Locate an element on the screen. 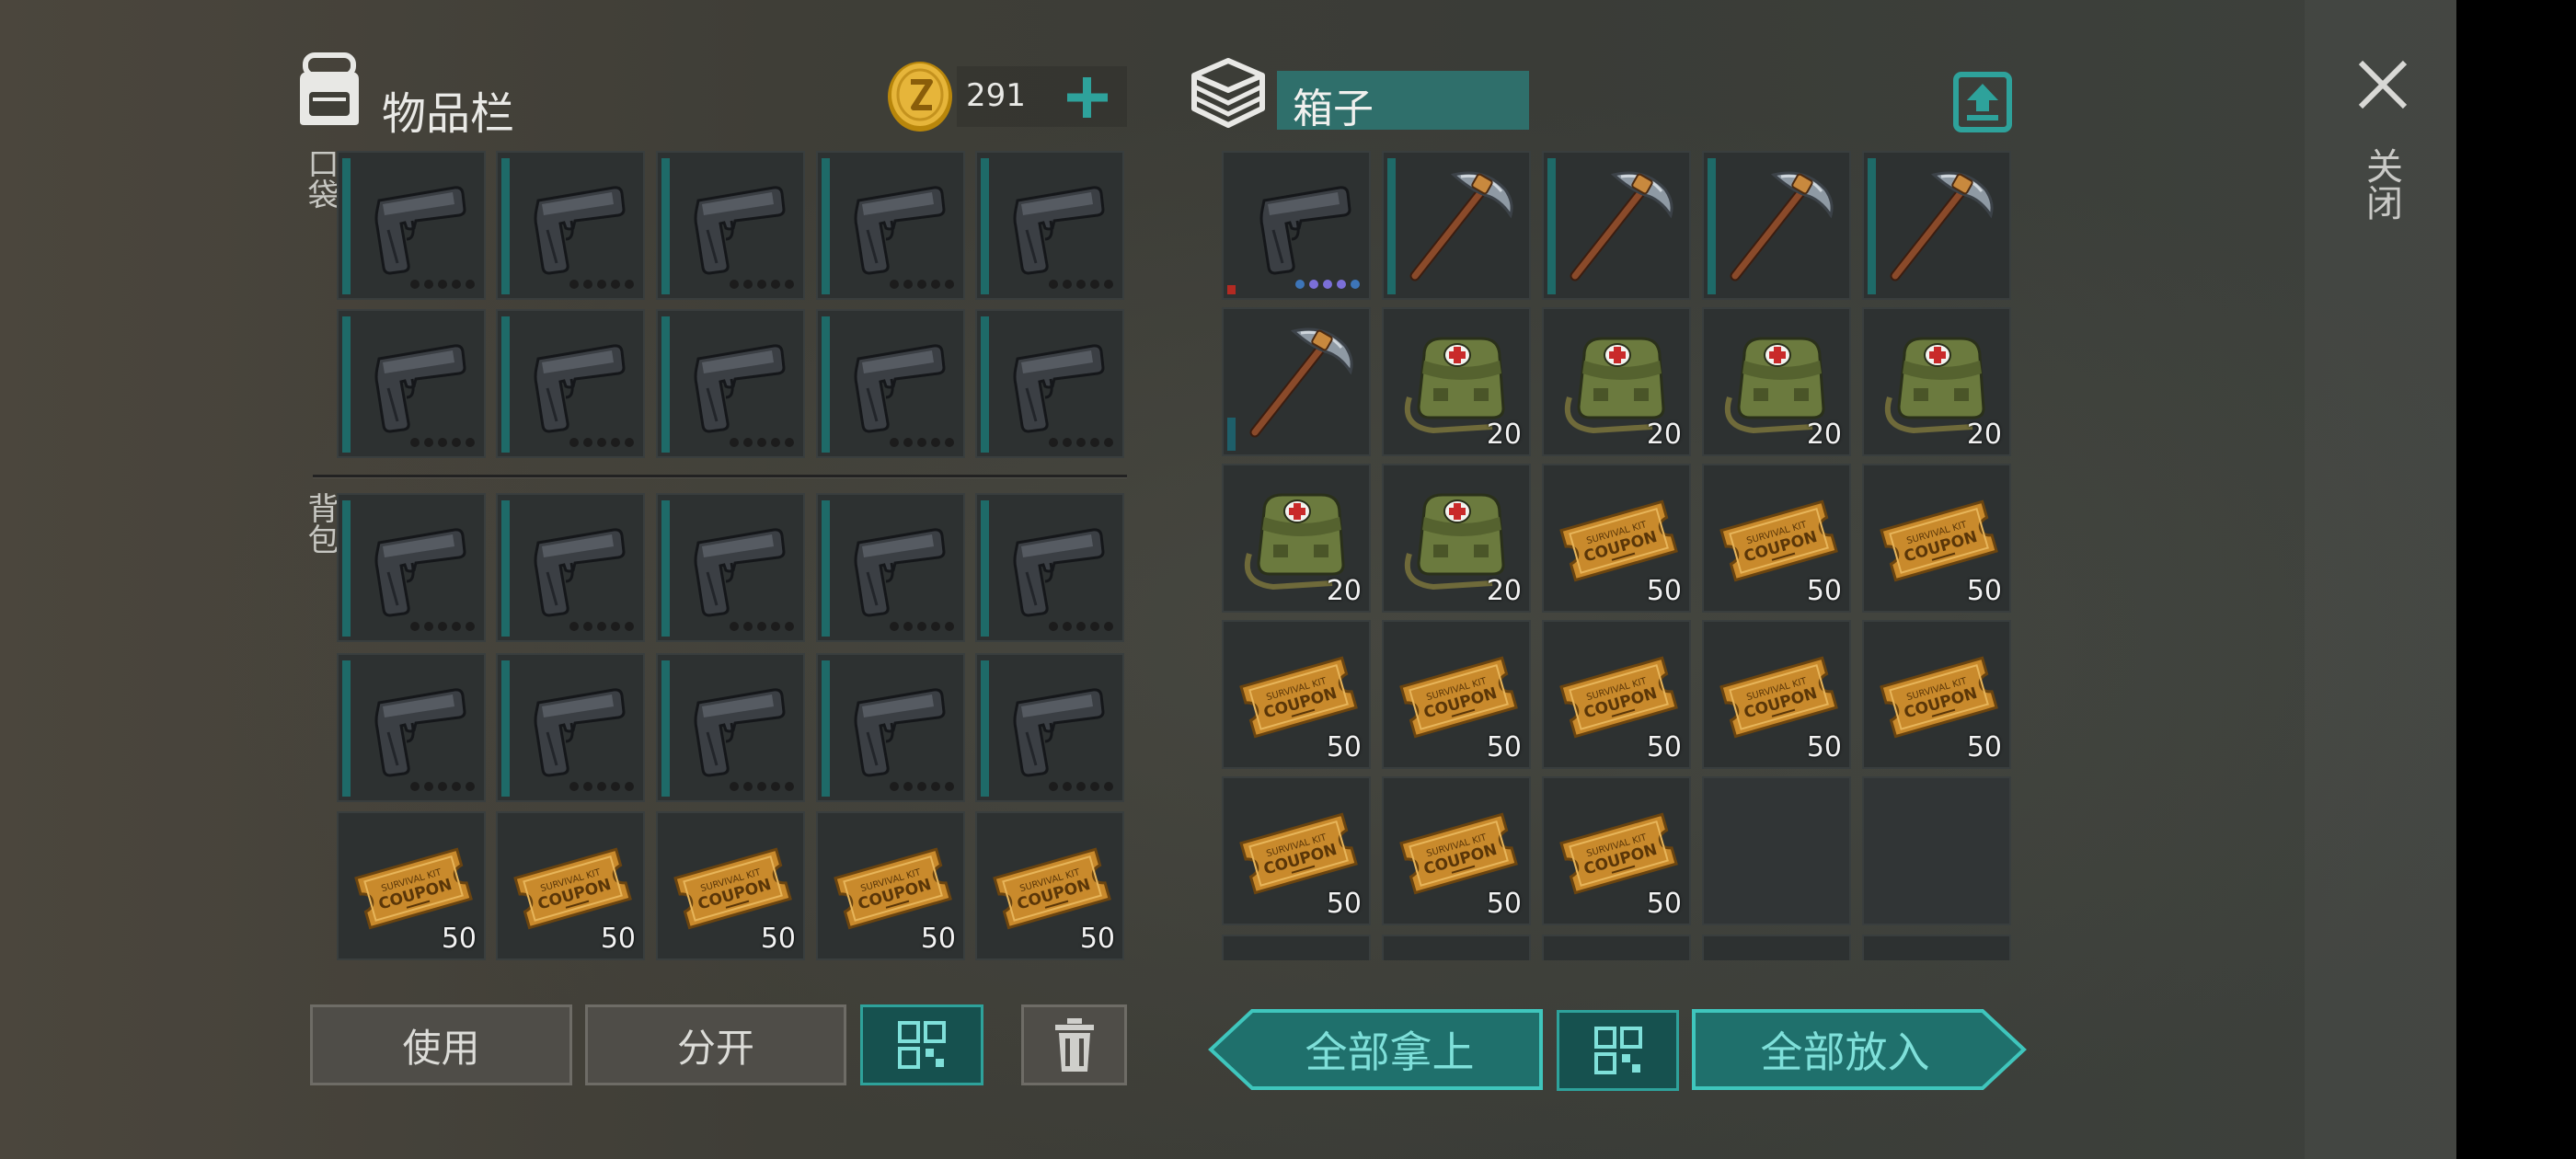 The image size is (2576, 1159). take-all-button: 全部拿上 is located at coordinates (1376, 1049).